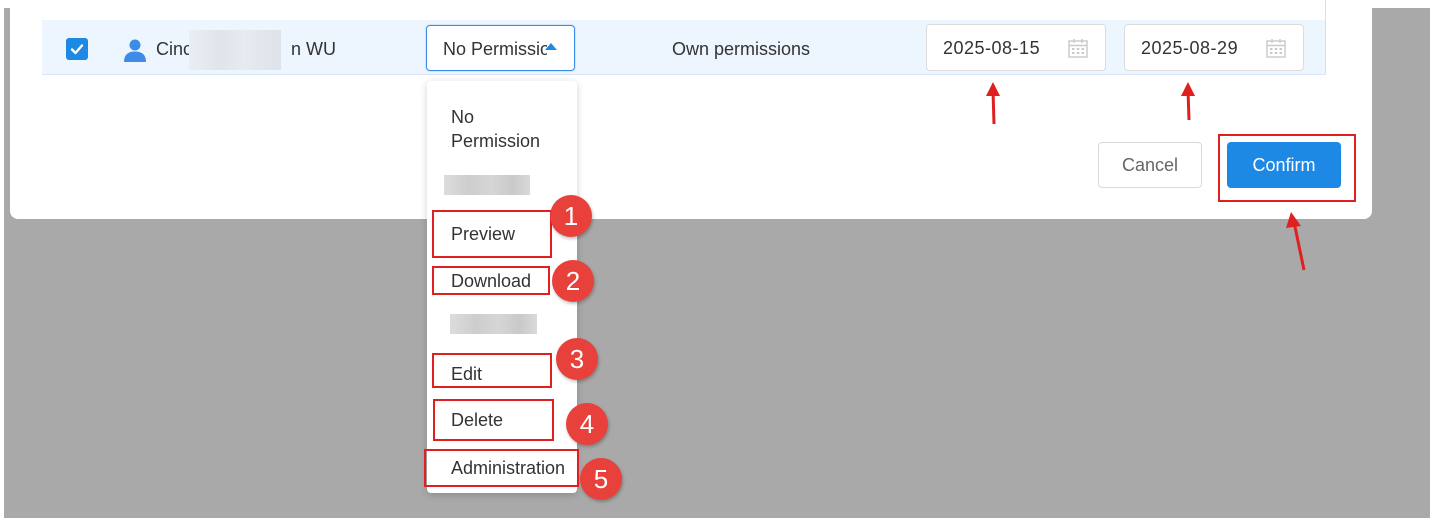 This screenshot has width=1436, height=518. Describe the element at coordinates (1146, 176) in the screenshot. I see `annotation-arrows` at that location.